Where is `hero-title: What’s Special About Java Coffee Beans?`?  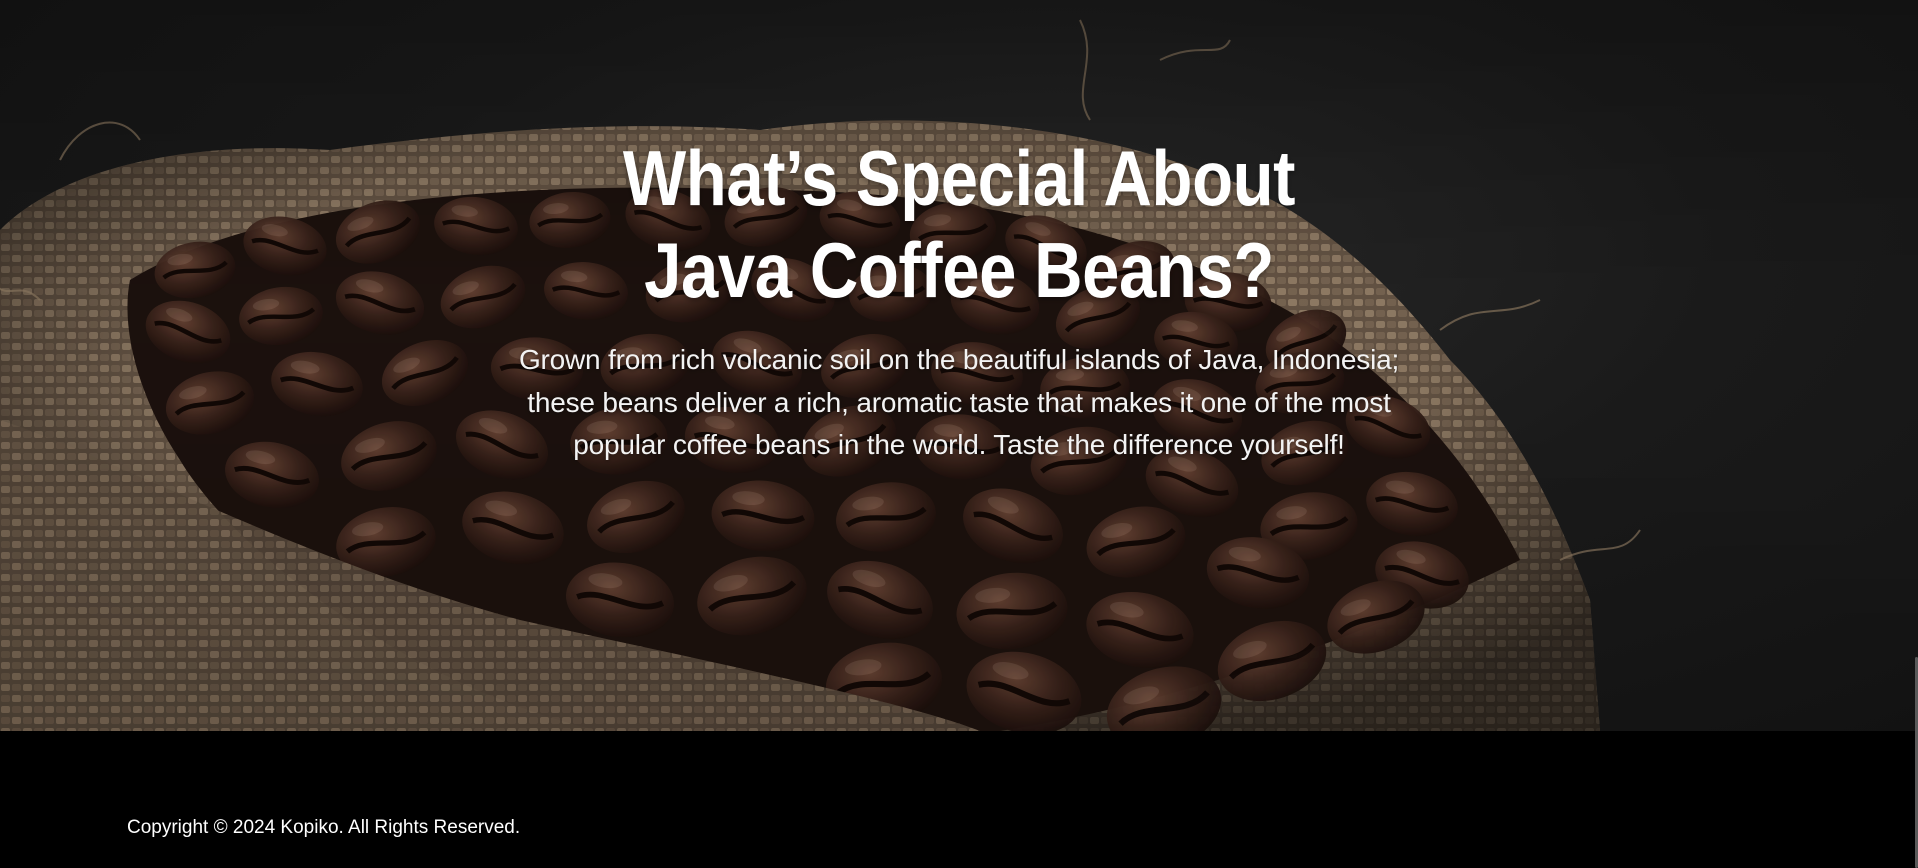 hero-title: What’s Special About Java Coffee Beans? is located at coordinates (959, 224).